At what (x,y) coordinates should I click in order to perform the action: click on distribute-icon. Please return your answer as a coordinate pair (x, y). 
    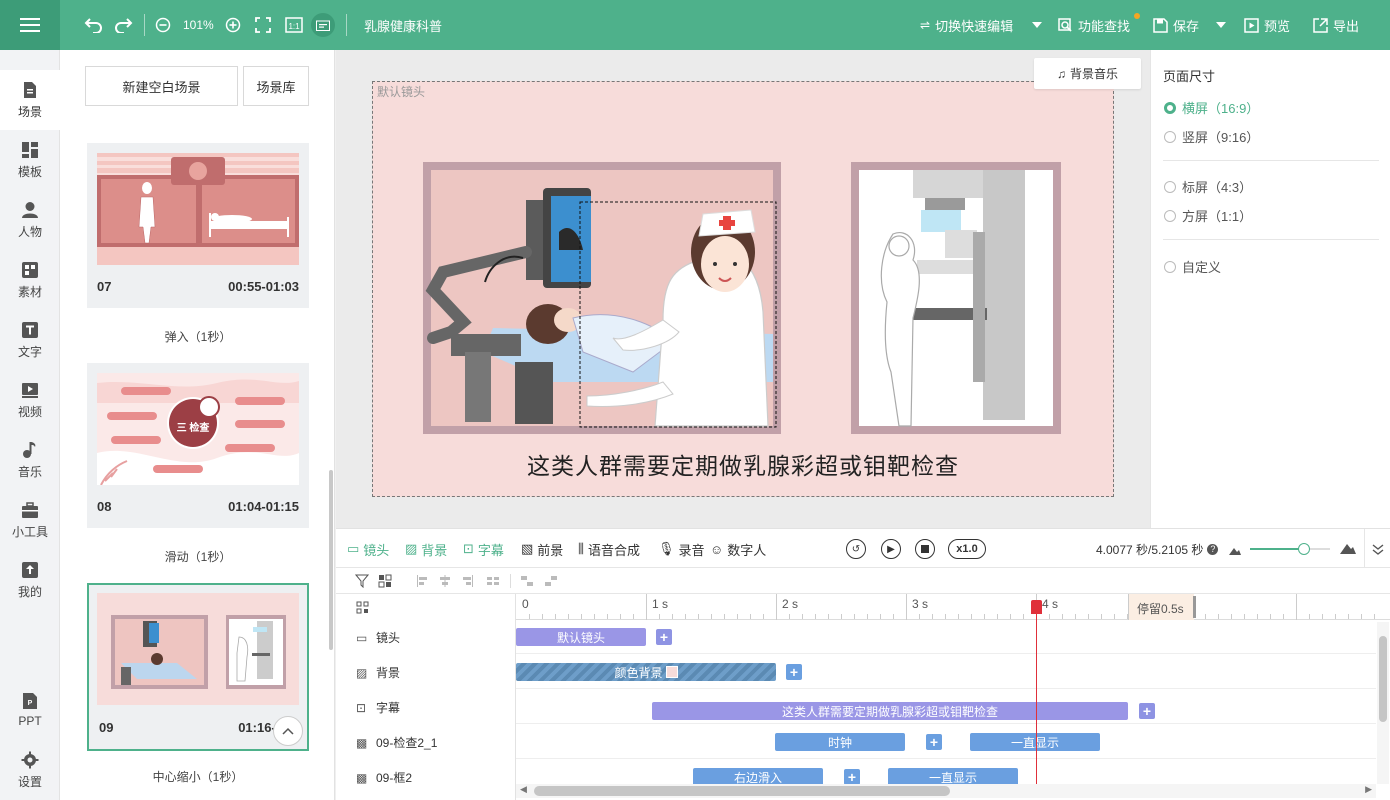
    Looking at the image, I should click on (493, 581).